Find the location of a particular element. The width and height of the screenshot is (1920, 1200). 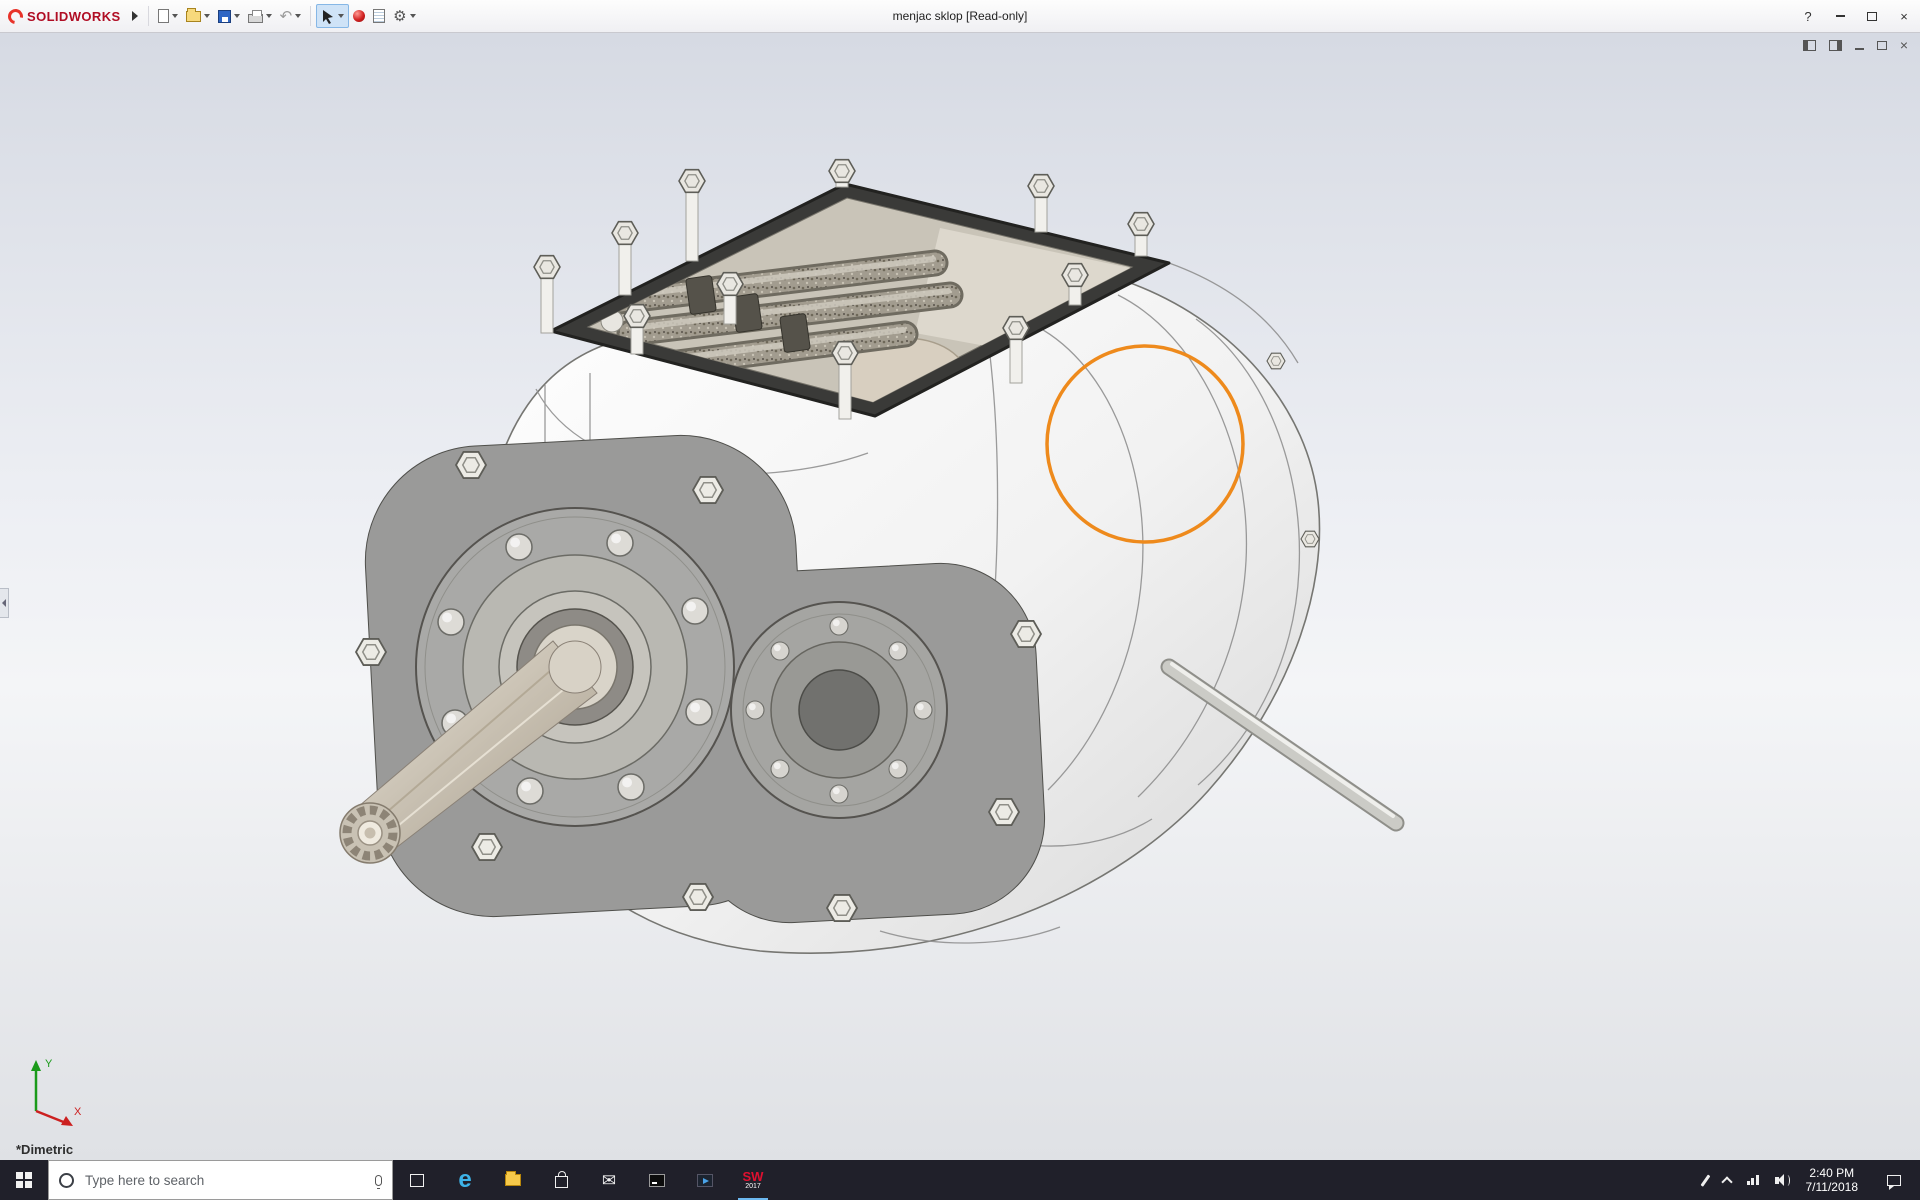

settings-button: ⚙ is located at coordinates (404, 16).